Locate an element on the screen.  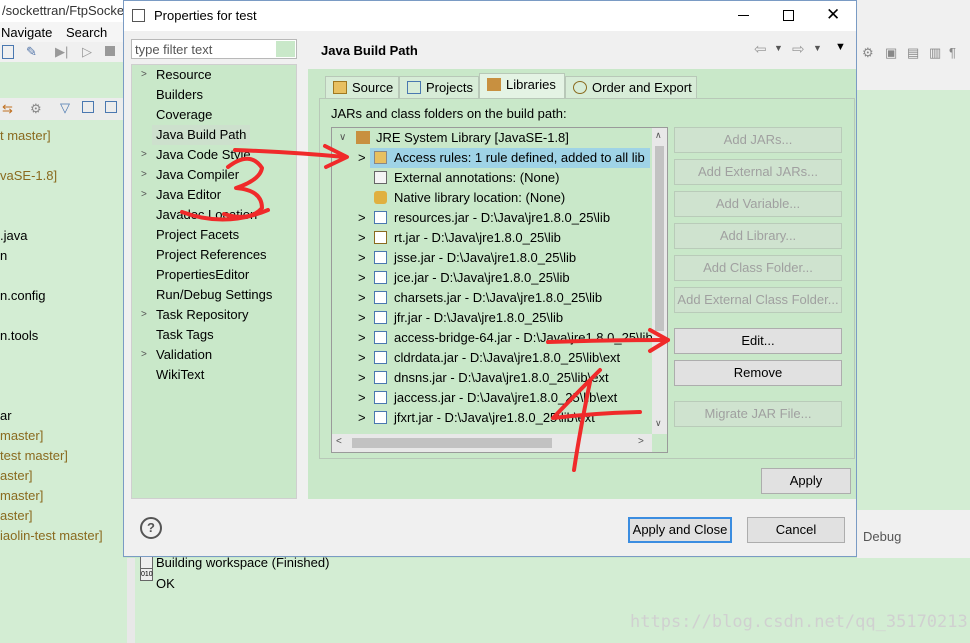
tree-item-builders: Builders is located at coordinates (179, 95).